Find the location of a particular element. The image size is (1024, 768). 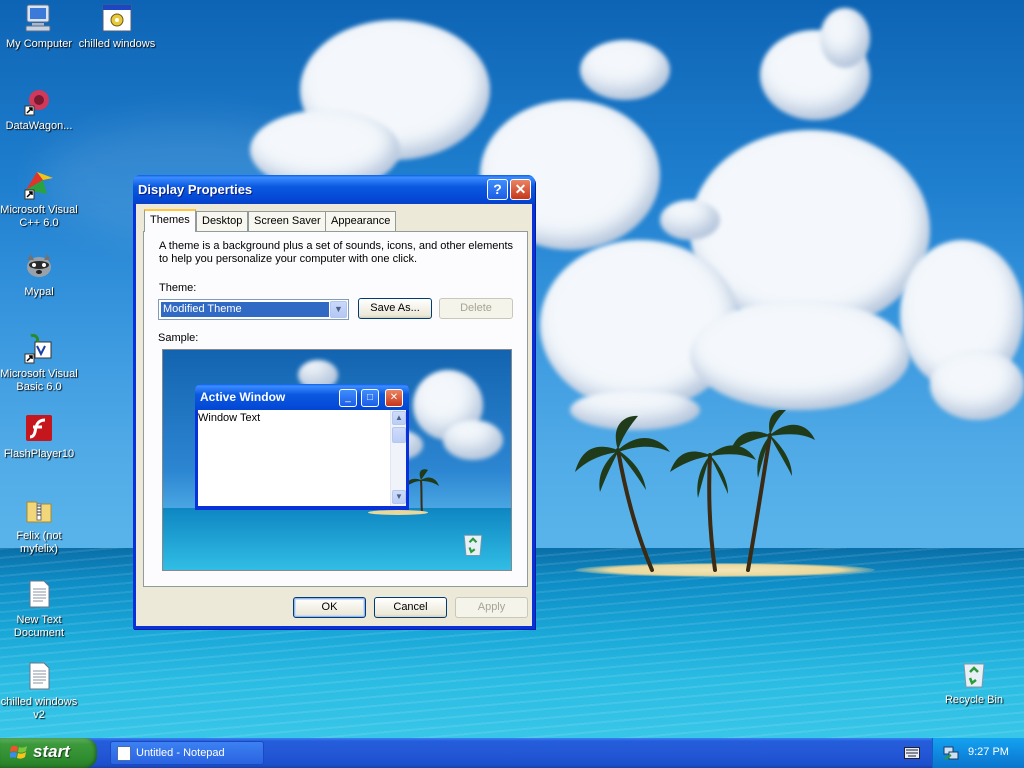

help-icon: ? is located at coordinates (497, 189).